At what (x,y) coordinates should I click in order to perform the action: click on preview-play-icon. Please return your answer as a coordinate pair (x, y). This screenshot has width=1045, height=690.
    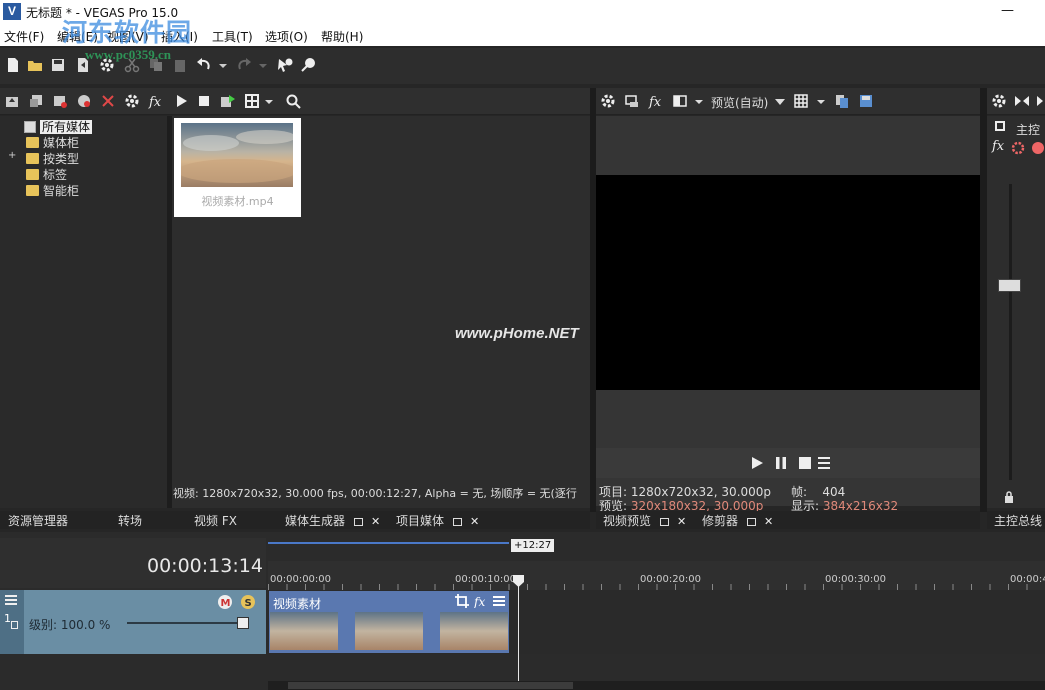
    Looking at the image, I should click on (757, 463).